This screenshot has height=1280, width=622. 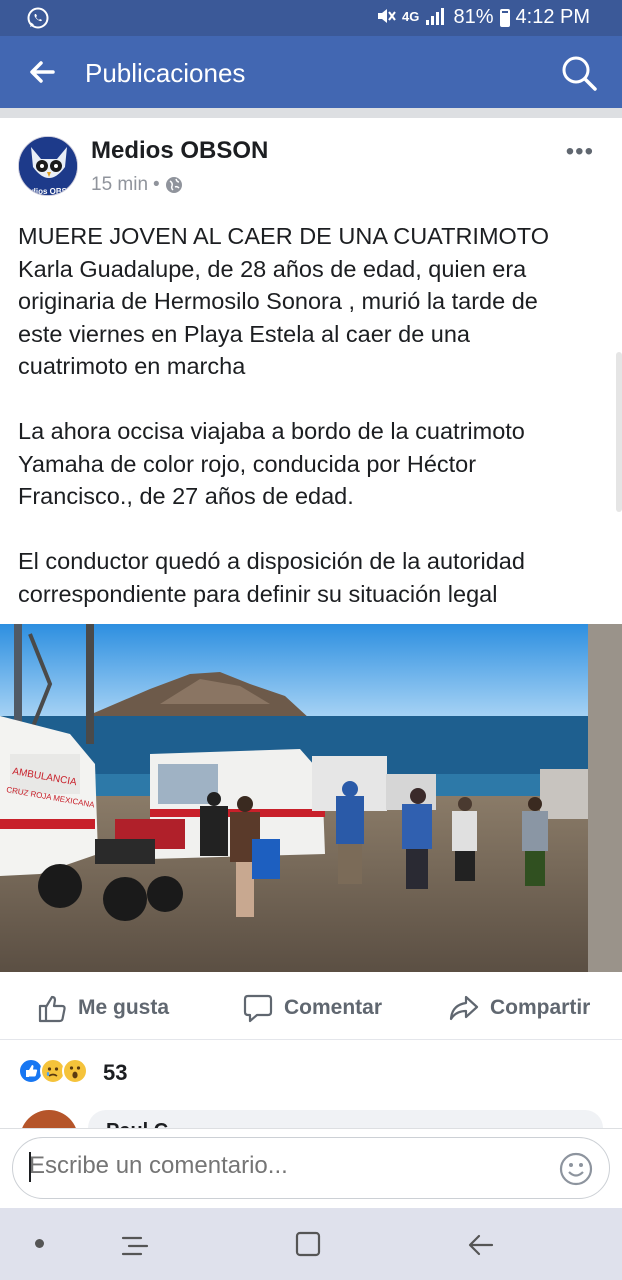 What do you see at coordinates (49, 191) in the screenshot?
I see `avatar-text: dios OBS` at bounding box center [49, 191].